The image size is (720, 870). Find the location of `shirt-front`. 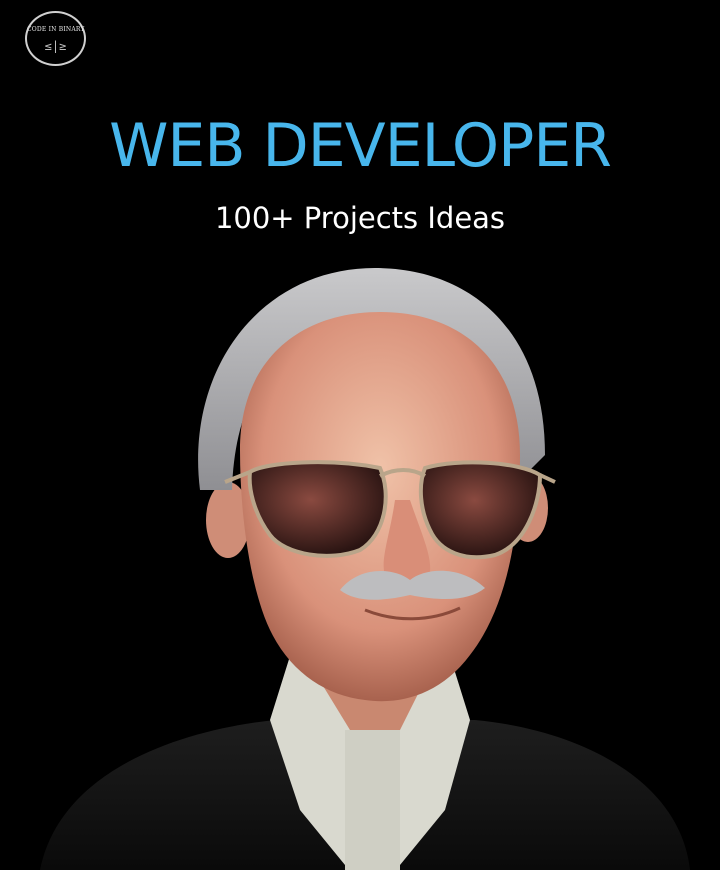

shirt-front is located at coordinates (372, 800).